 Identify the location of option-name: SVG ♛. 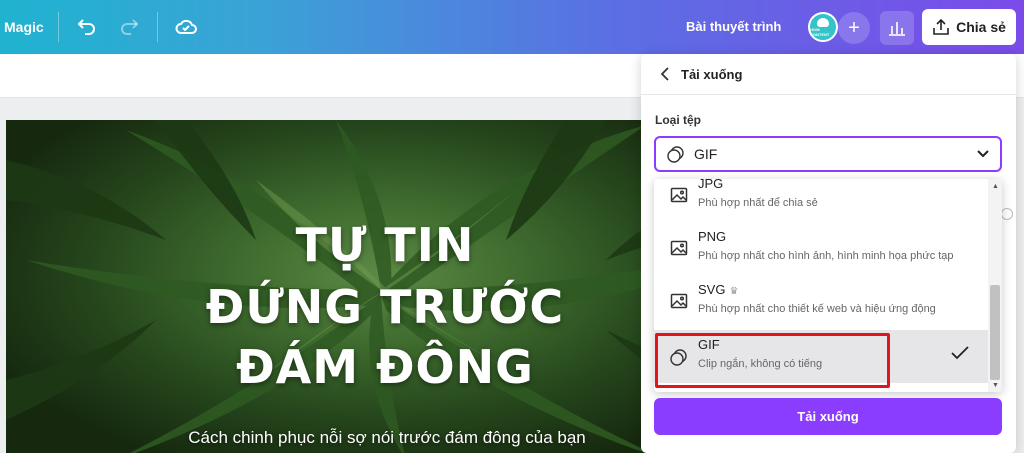
(718, 289).